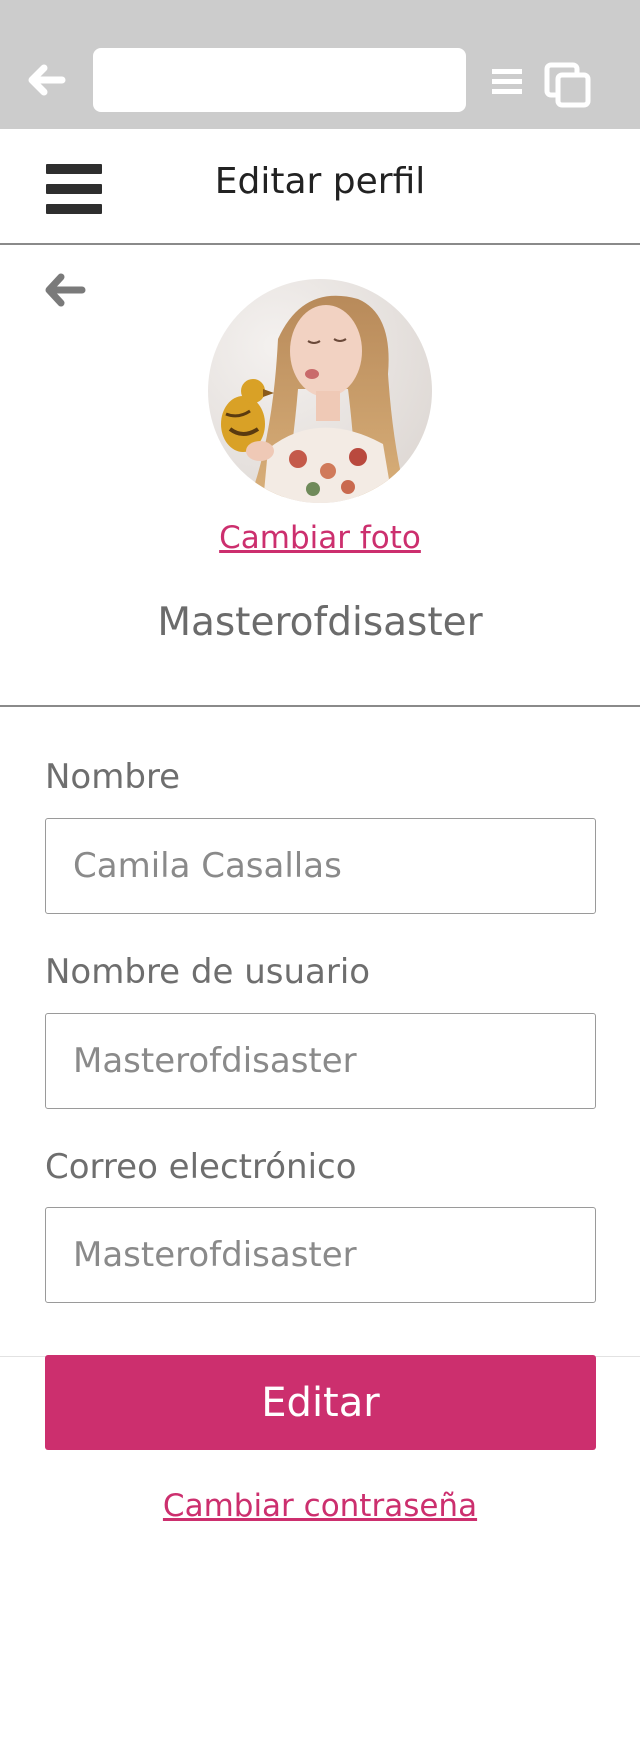 The image size is (640, 1744). What do you see at coordinates (113, 777) in the screenshot?
I see `name-label: Nombre` at bounding box center [113, 777].